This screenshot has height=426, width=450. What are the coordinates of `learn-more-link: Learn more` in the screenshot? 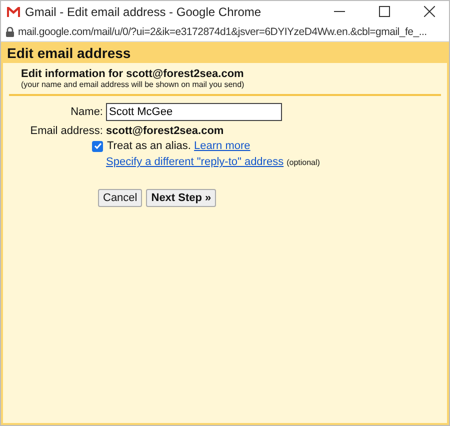 It's located at (222, 146).